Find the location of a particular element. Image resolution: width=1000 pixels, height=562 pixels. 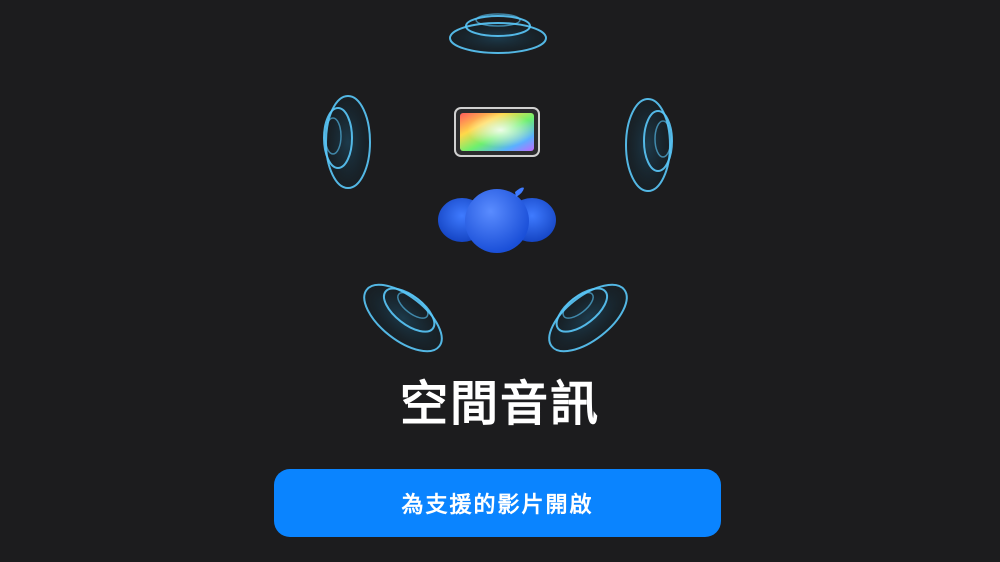

speaker-top-icon is located at coordinates (498, 33).